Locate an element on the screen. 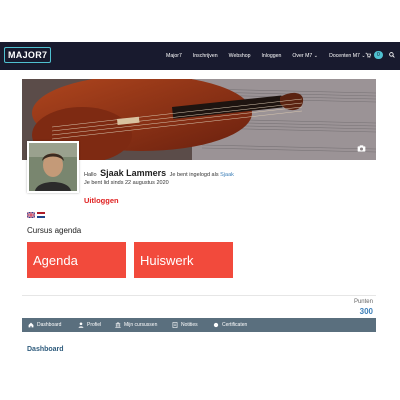 The width and height of the screenshot is (400, 400). tab-notities: Notities is located at coordinates (185, 325).